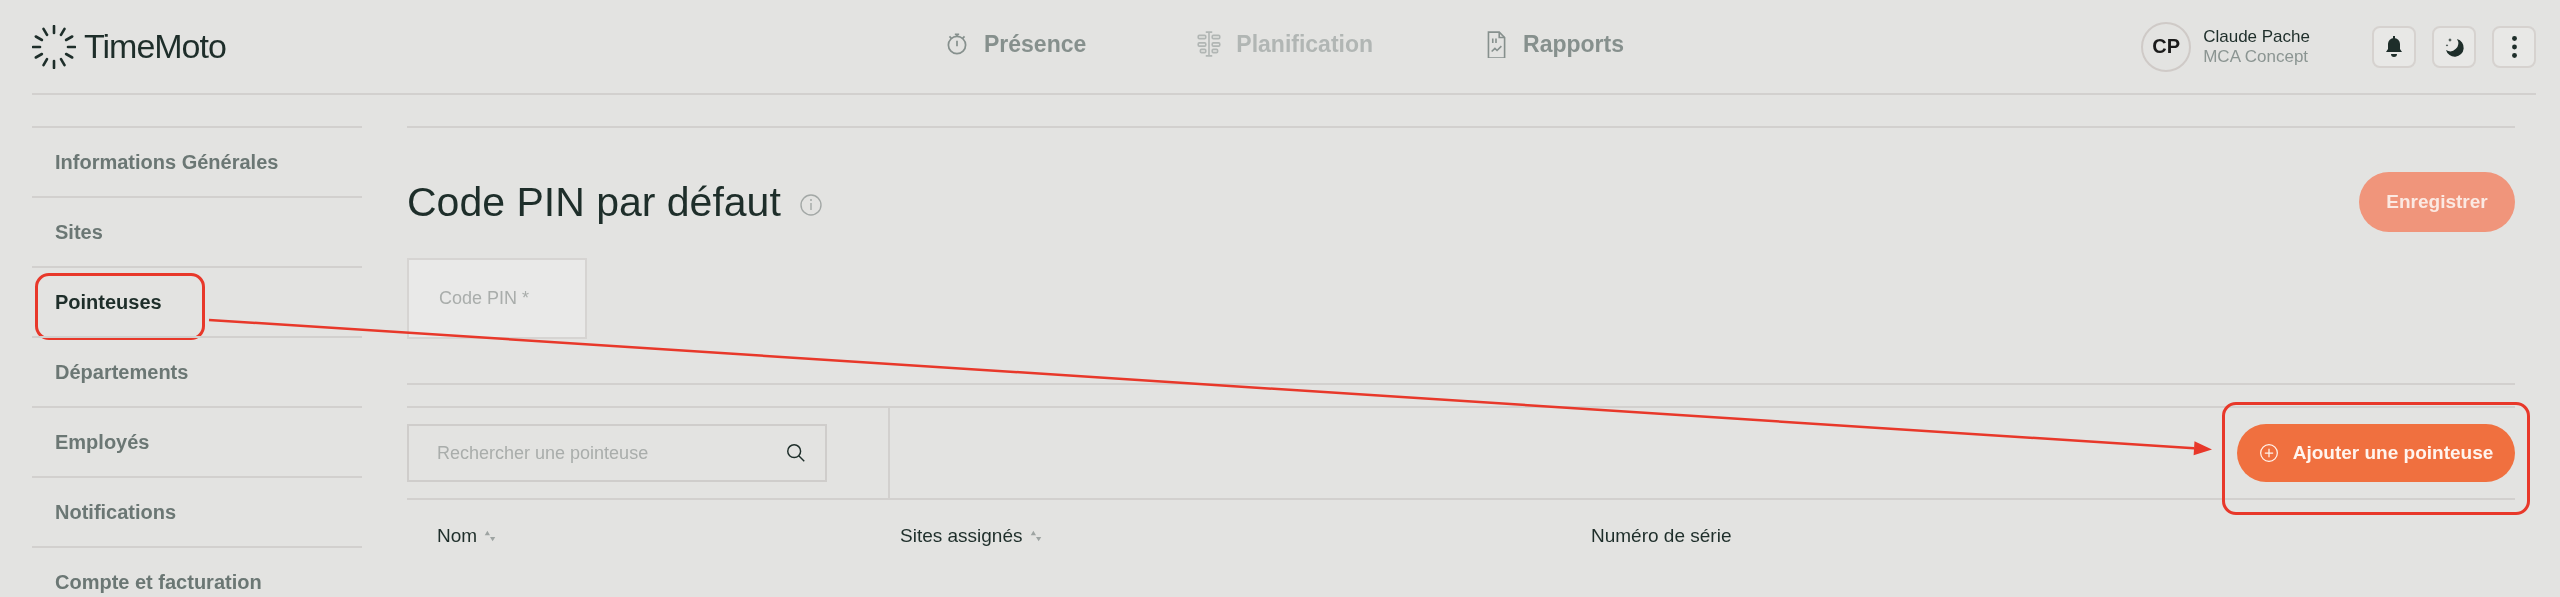 The height and width of the screenshot is (597, 2560). Describe the element at coordinates (155, 46) in the screenshot. I see `logo-text: TimeMoto` at that location.